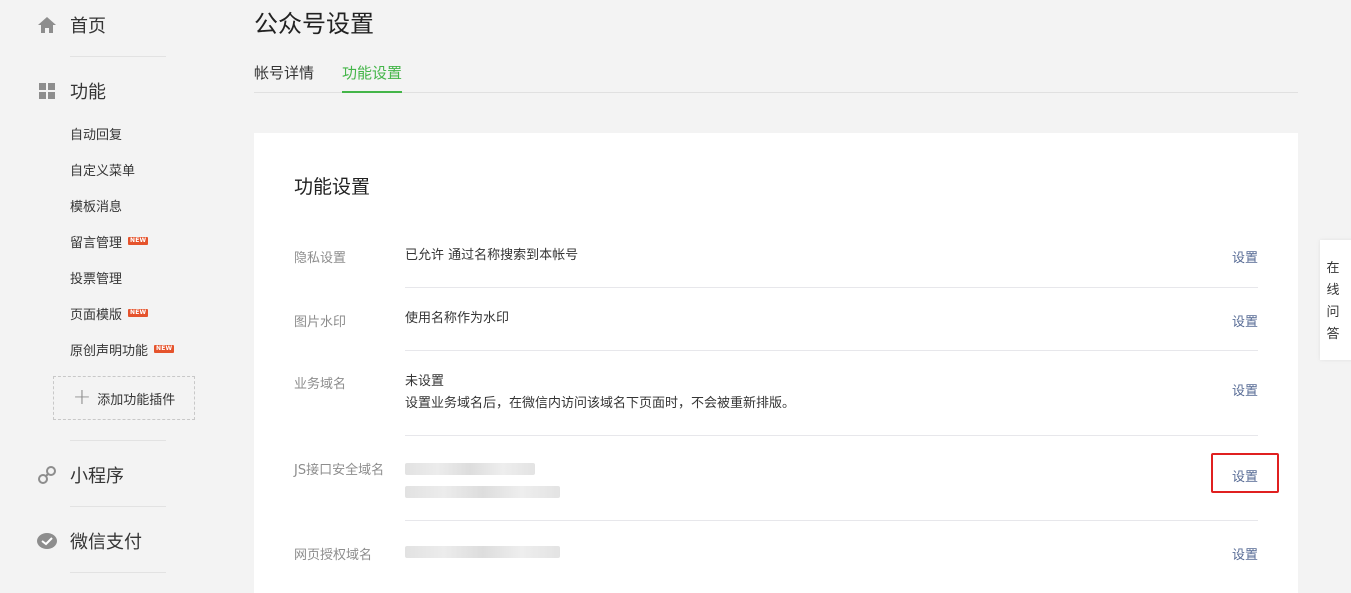  I want to click on sidebar-item-label: 原创声明功能, so click(109, 351).